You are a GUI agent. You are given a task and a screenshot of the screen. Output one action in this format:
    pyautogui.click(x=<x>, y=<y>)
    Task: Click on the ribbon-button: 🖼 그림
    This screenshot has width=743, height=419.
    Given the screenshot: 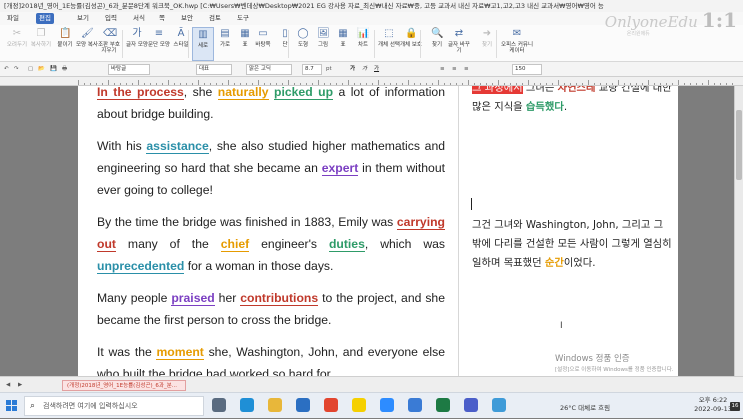 What is the action you would take?
    pyautogui.click(x=323, y=44)
    